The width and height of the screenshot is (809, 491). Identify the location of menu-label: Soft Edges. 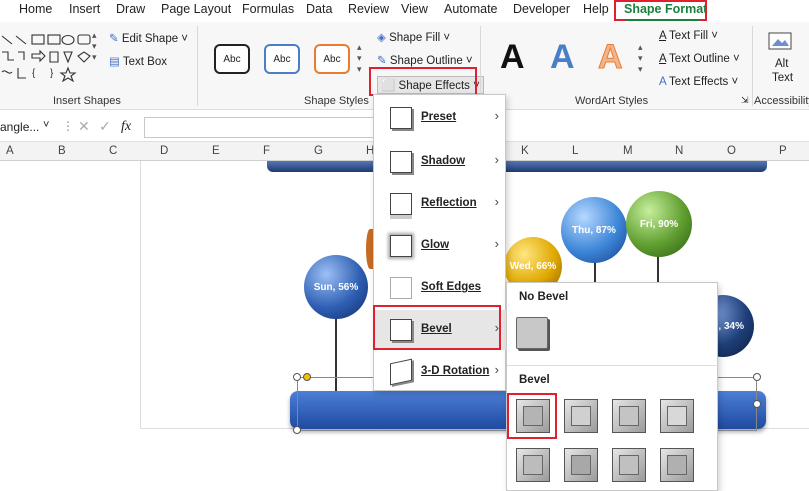
(451, 287).